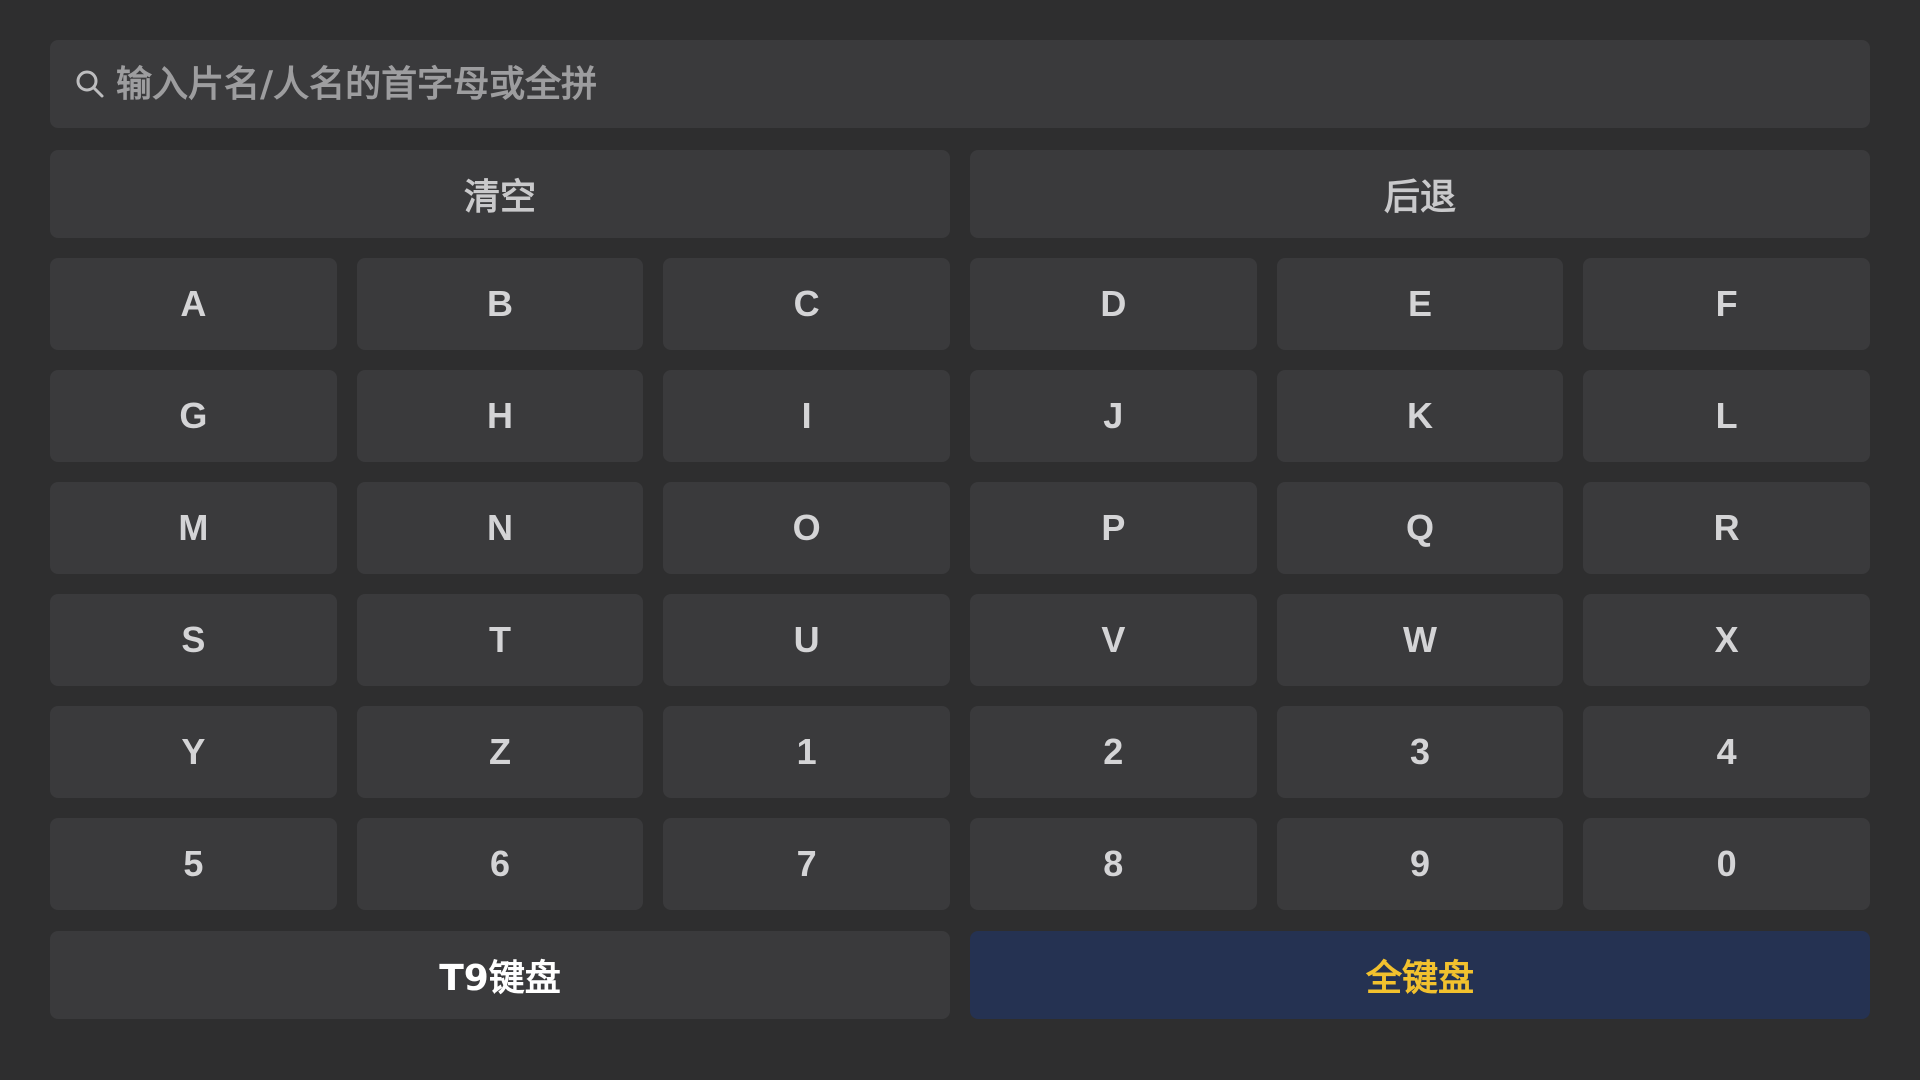  Describe the element at coordinates (1420, 640) in the screenshot. I see `key-w: W` at that location.